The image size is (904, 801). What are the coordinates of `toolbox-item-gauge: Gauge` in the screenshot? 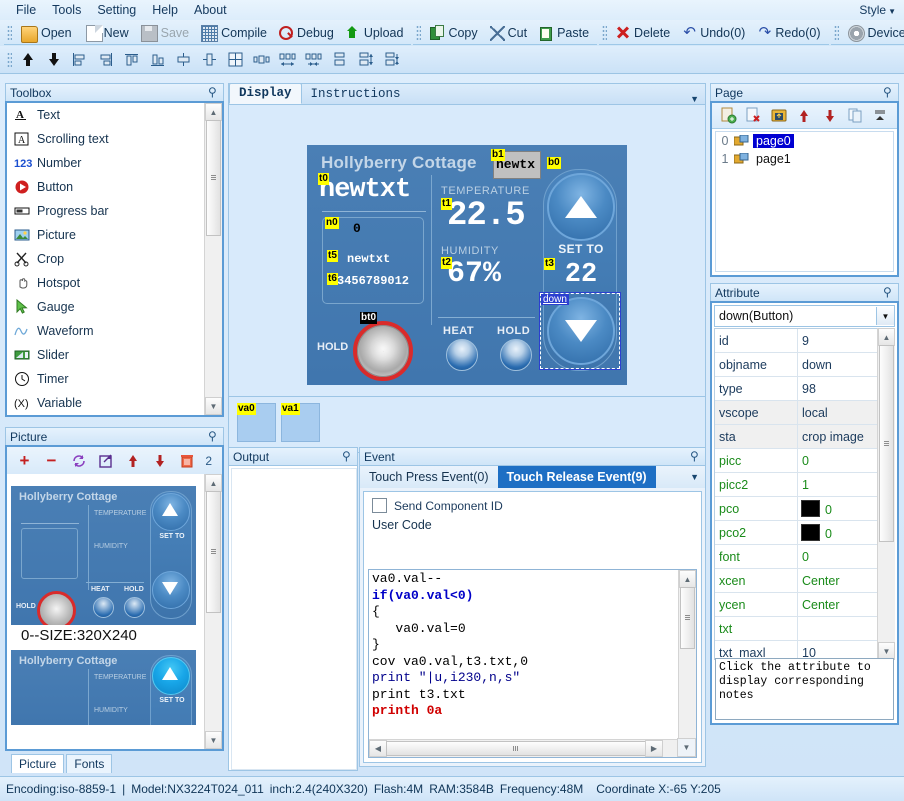 It's located at (106, 307).